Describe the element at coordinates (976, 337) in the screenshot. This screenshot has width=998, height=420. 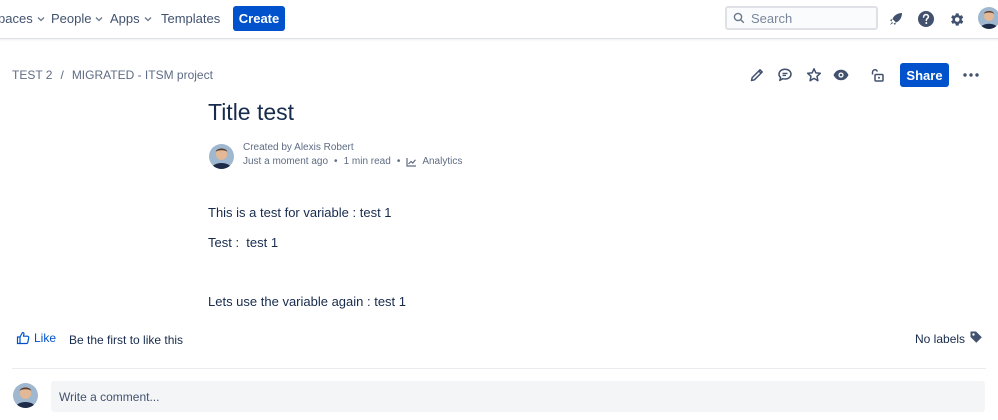
I see `tag-icon` at that location.